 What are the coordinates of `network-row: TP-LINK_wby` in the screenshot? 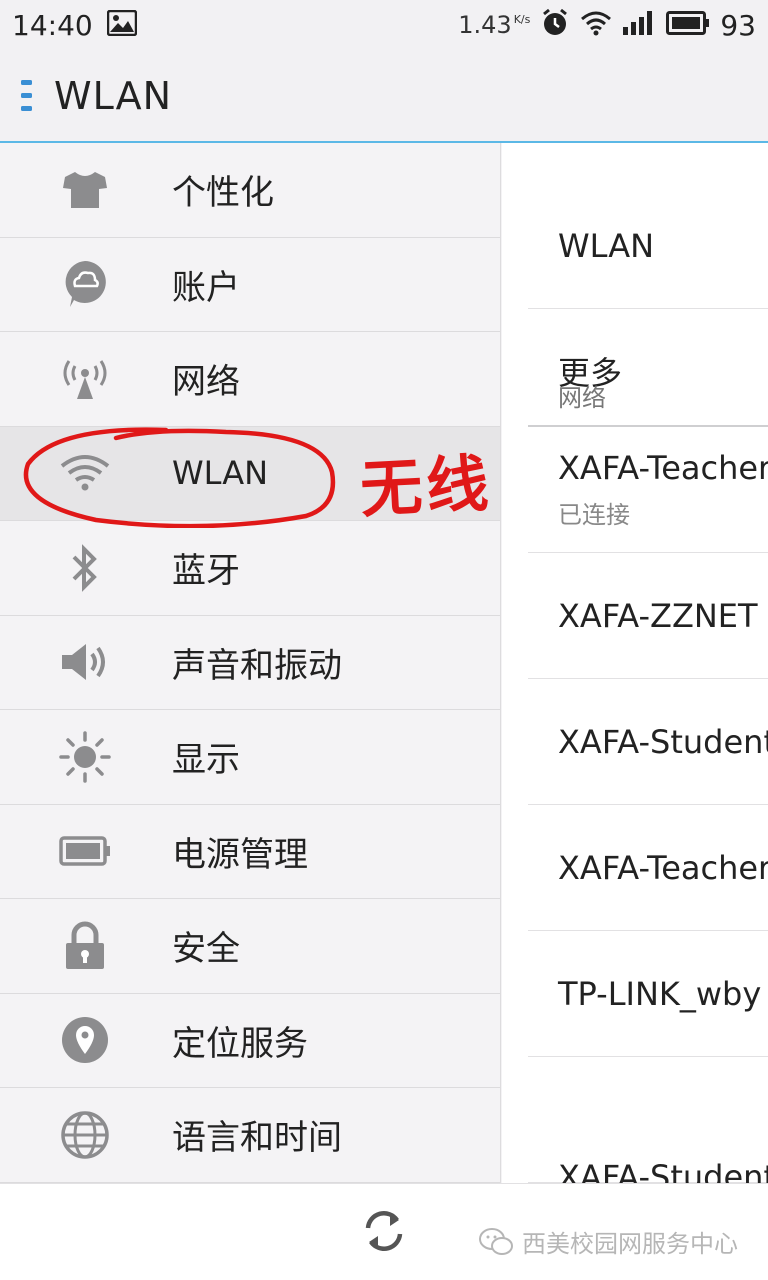 It's located at (648, 994).